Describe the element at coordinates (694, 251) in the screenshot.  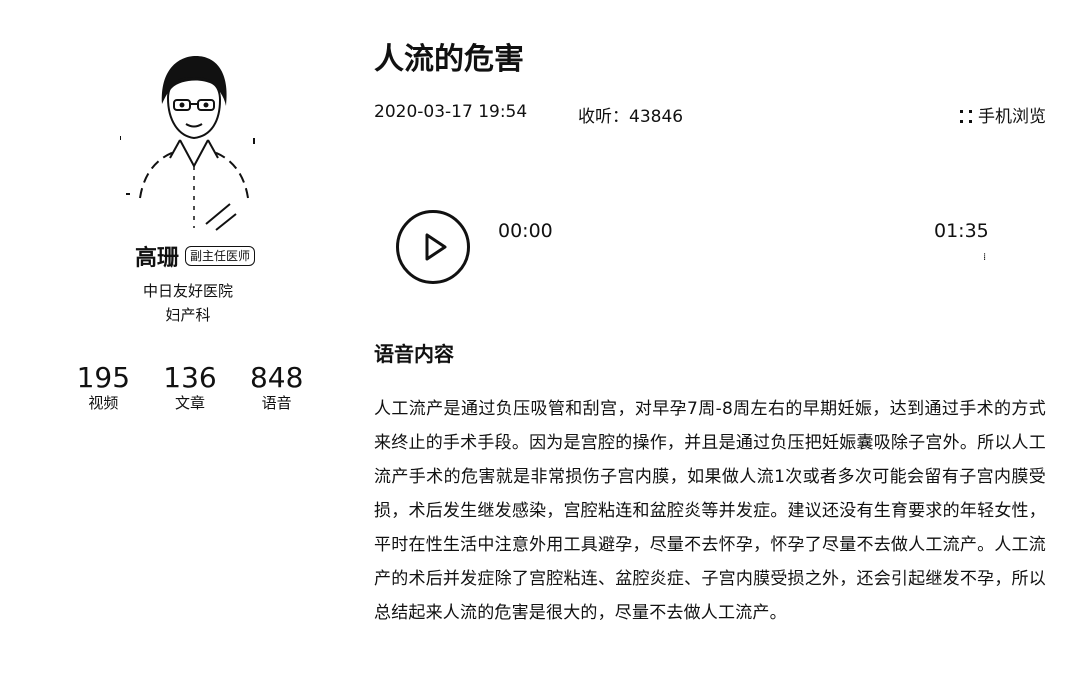
I see `audio-player: 00:00 01:35 ⁞` at that location.